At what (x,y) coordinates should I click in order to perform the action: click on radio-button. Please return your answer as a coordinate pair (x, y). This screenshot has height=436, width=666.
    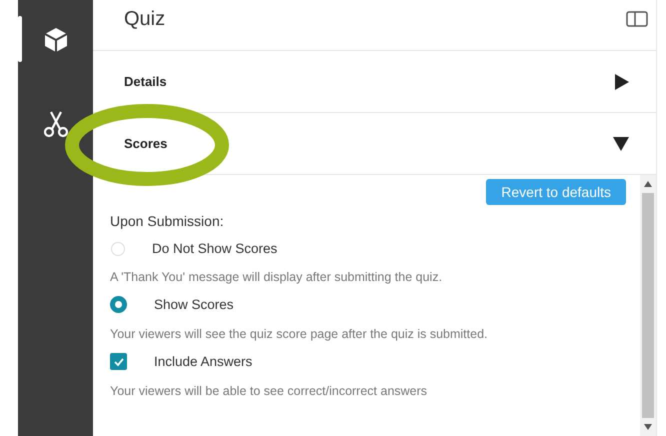
    Looking at the image, I should click on (118, 304).